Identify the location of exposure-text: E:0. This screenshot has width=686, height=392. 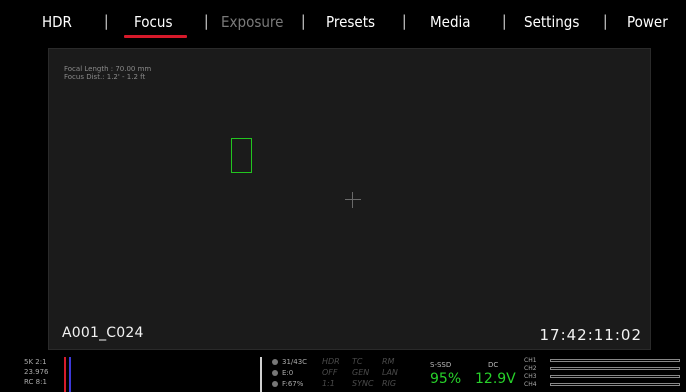
(288, 373).